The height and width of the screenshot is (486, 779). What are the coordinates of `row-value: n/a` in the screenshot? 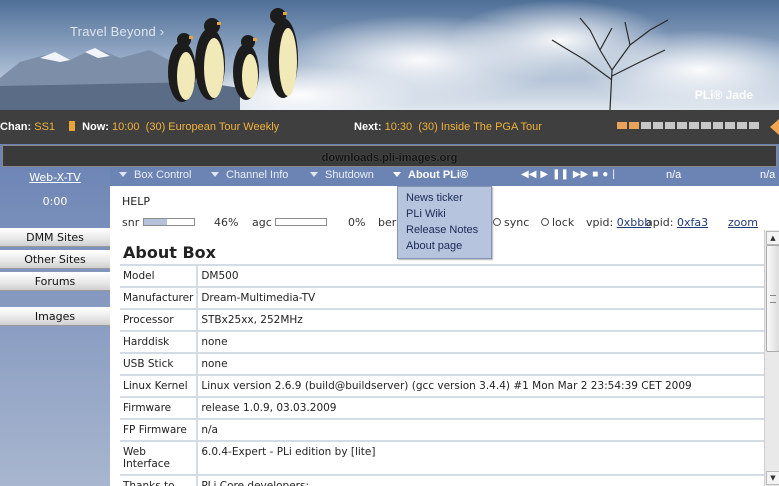 It's located at (481, 430).